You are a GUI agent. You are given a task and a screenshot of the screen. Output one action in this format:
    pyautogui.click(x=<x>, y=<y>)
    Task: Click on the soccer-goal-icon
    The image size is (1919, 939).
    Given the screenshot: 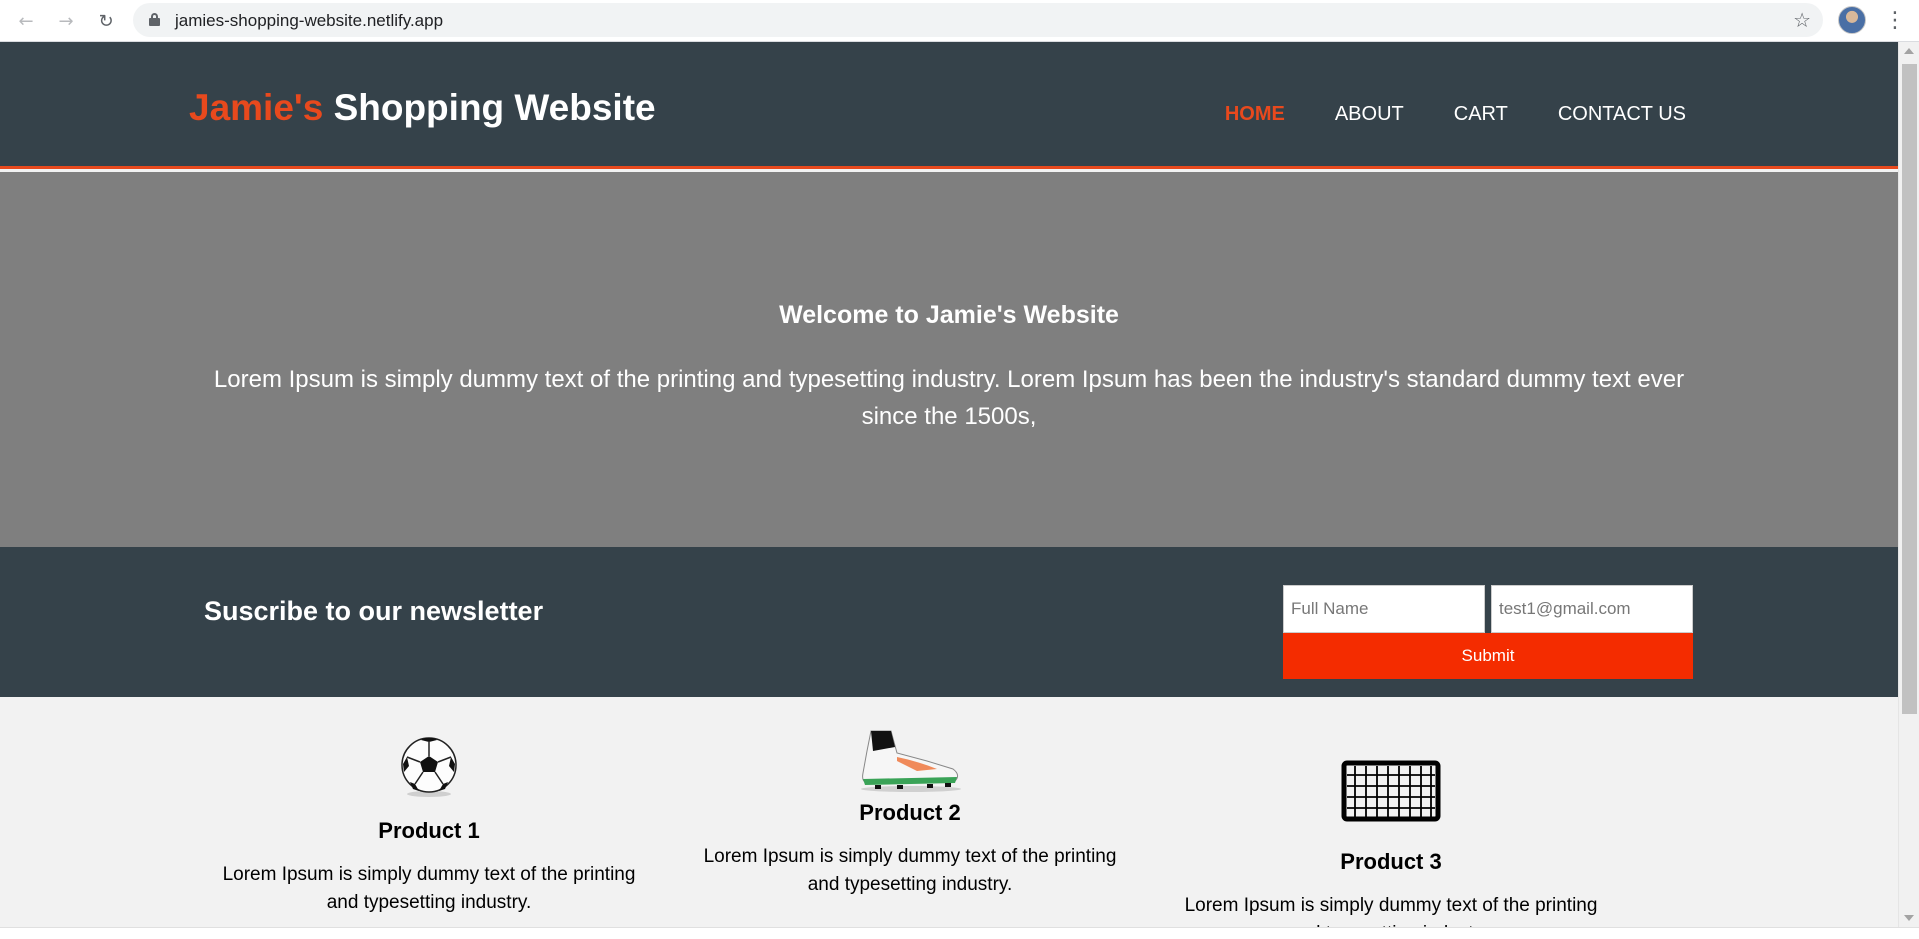 What is the action you would take?
    pyautogui.click(x=1391, y=791)
    